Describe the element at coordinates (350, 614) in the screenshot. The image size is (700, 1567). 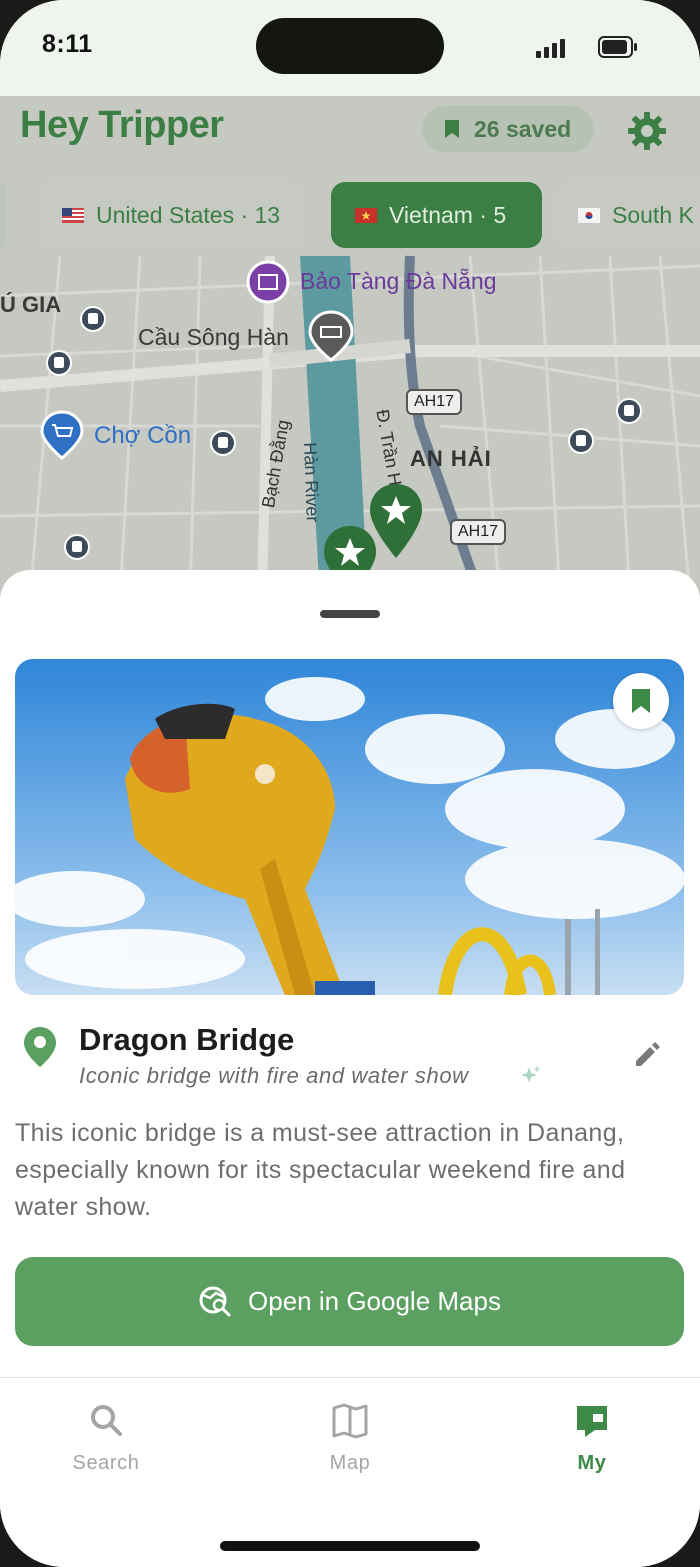
I see `sheet-grabber` at that location.